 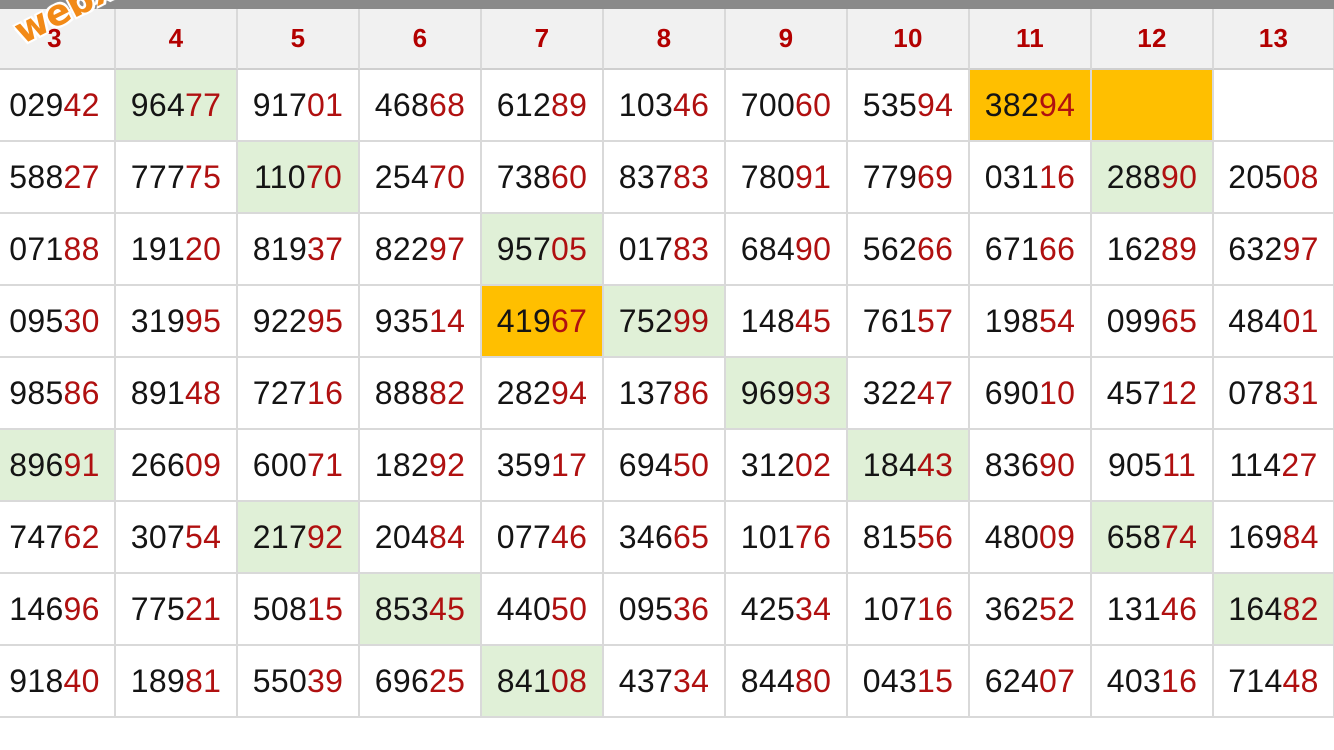 What do you see at coordinates (177, 39) in the screenshot?
I see `column-header: 4` at bounding box center [177, 39].